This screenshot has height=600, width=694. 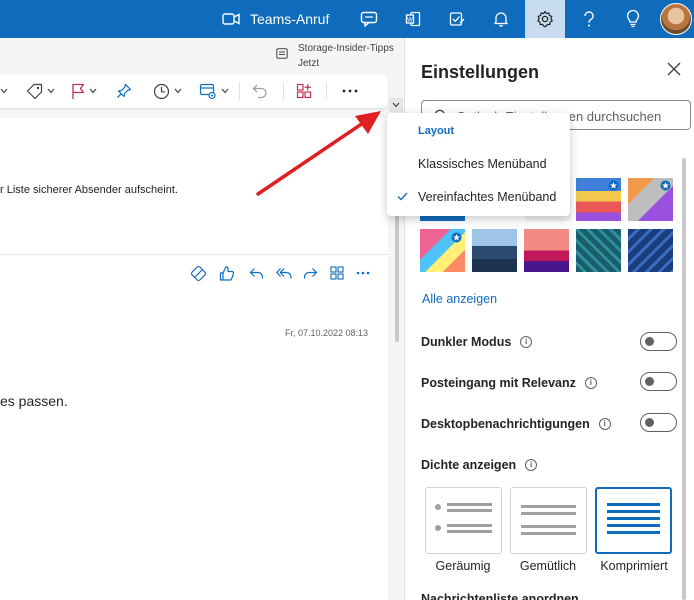 I want to click on message-divider, so click(x=194, y=254).